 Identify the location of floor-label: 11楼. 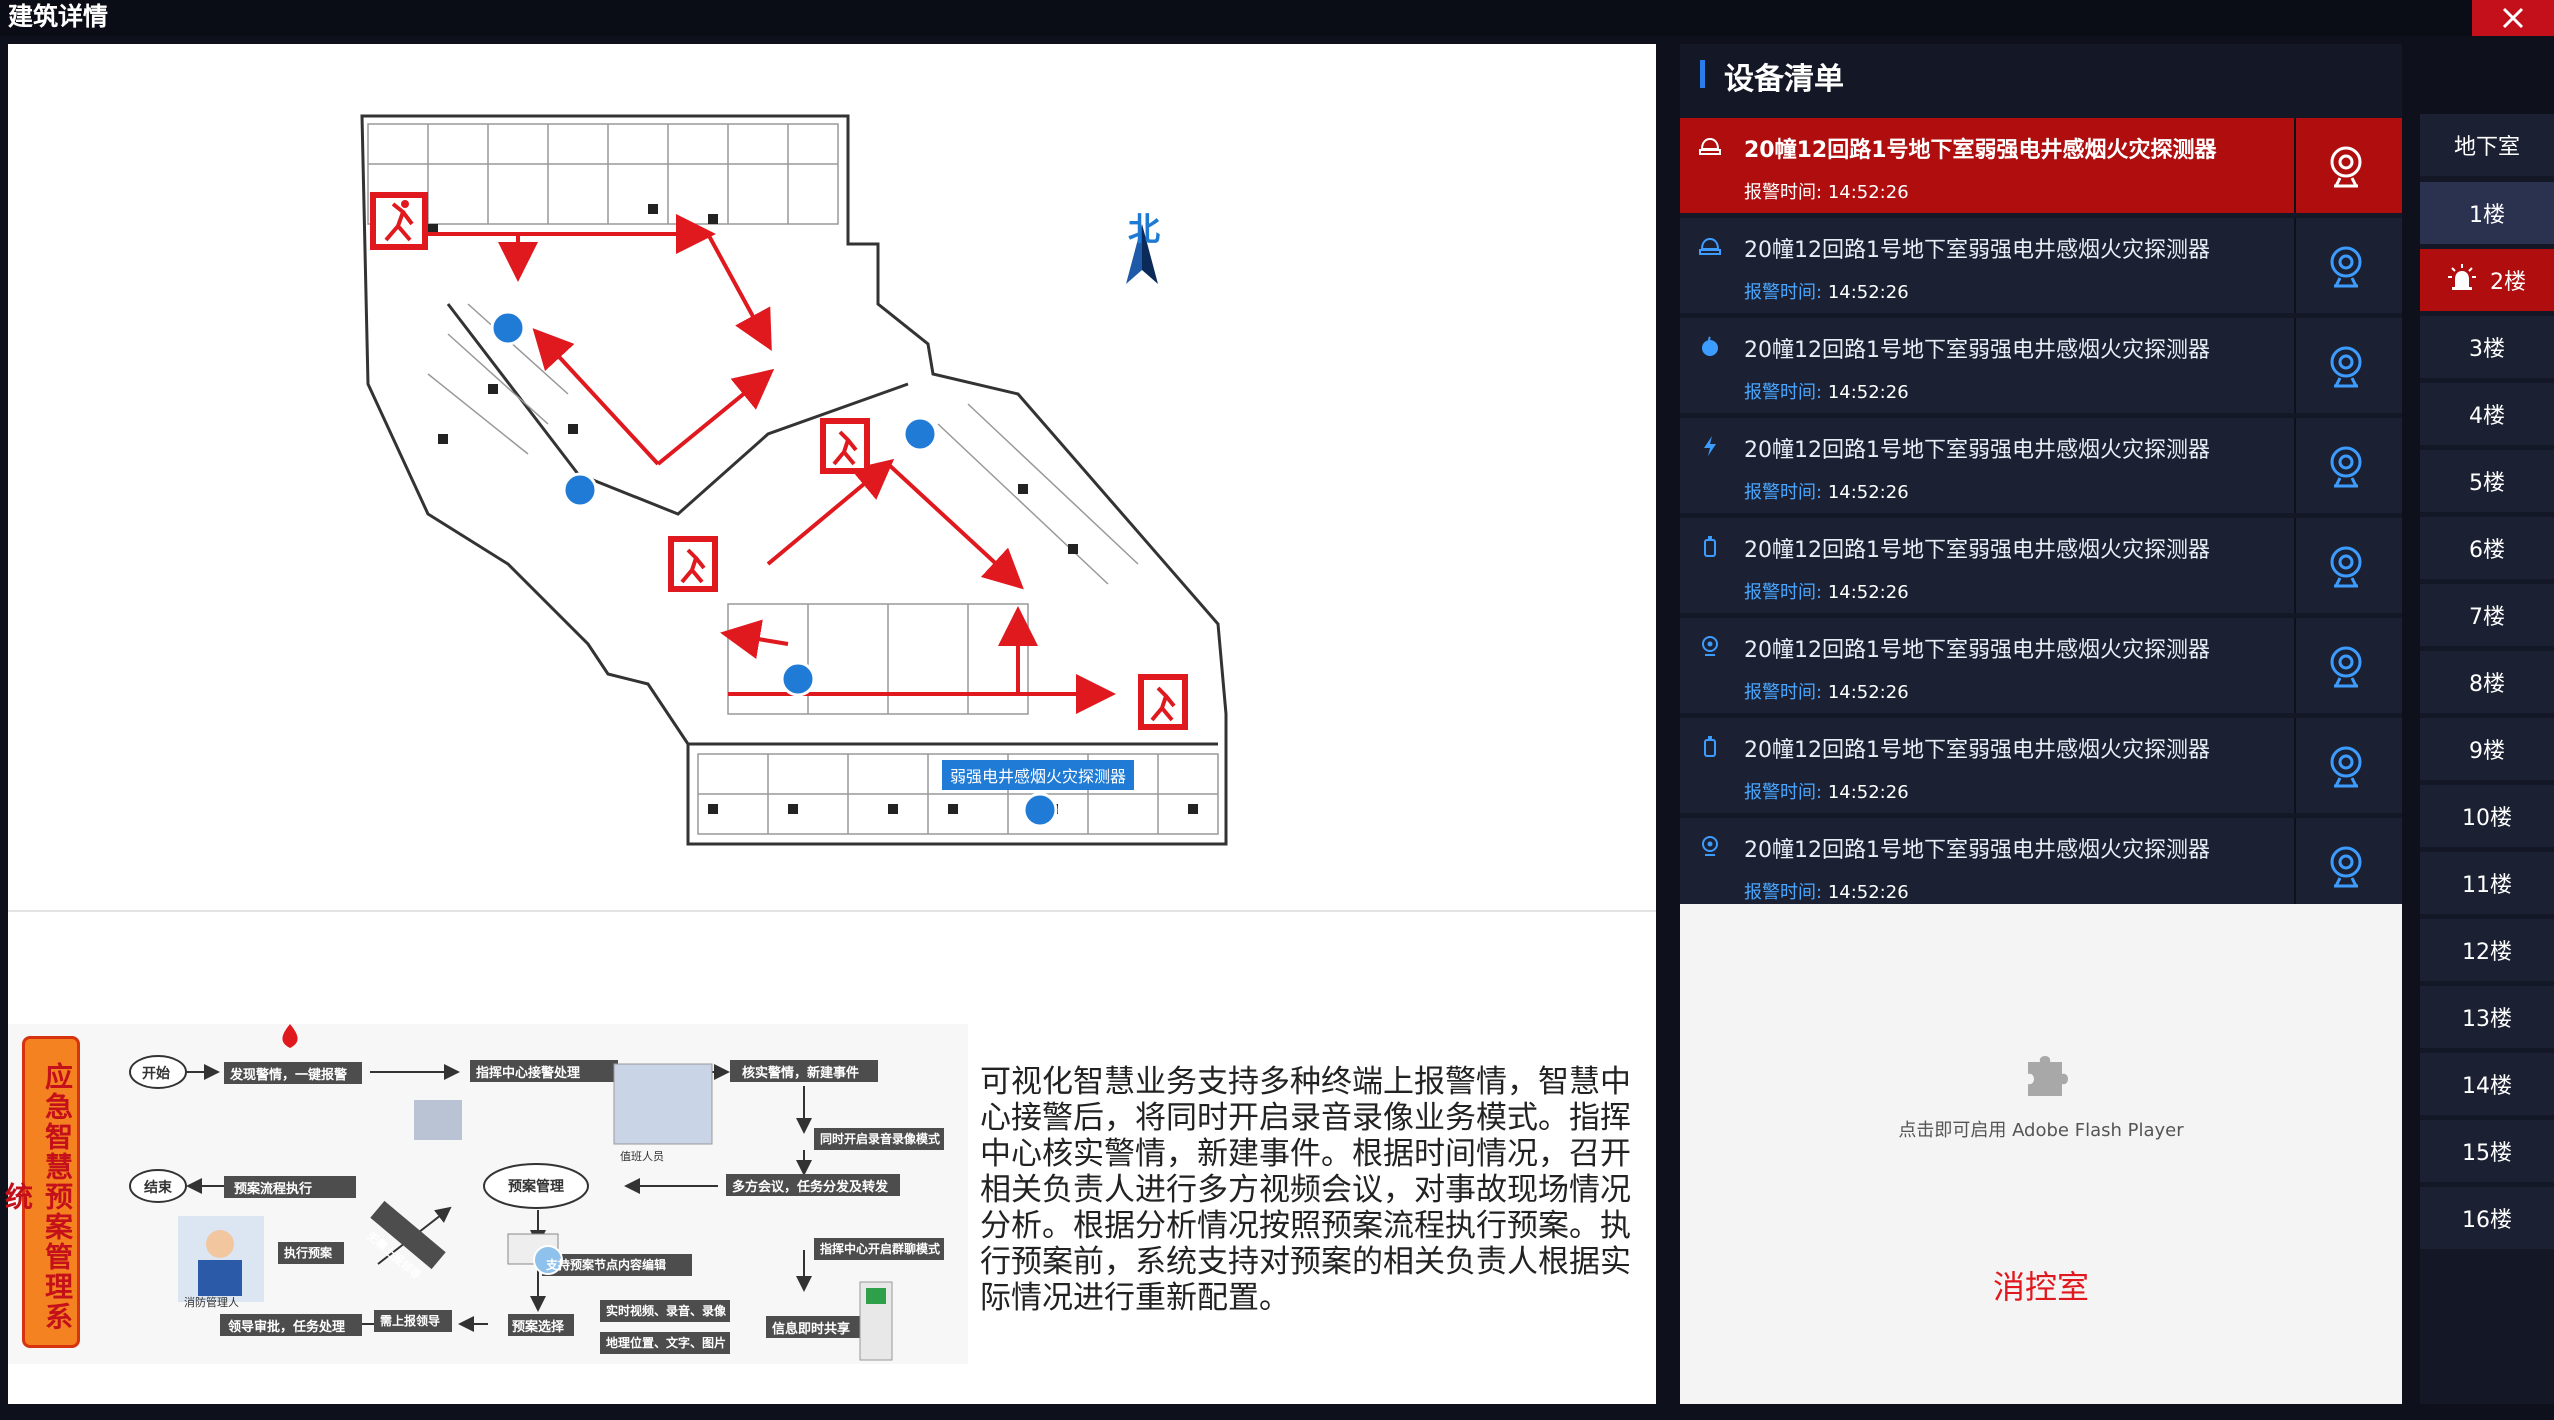
(2487, 885).